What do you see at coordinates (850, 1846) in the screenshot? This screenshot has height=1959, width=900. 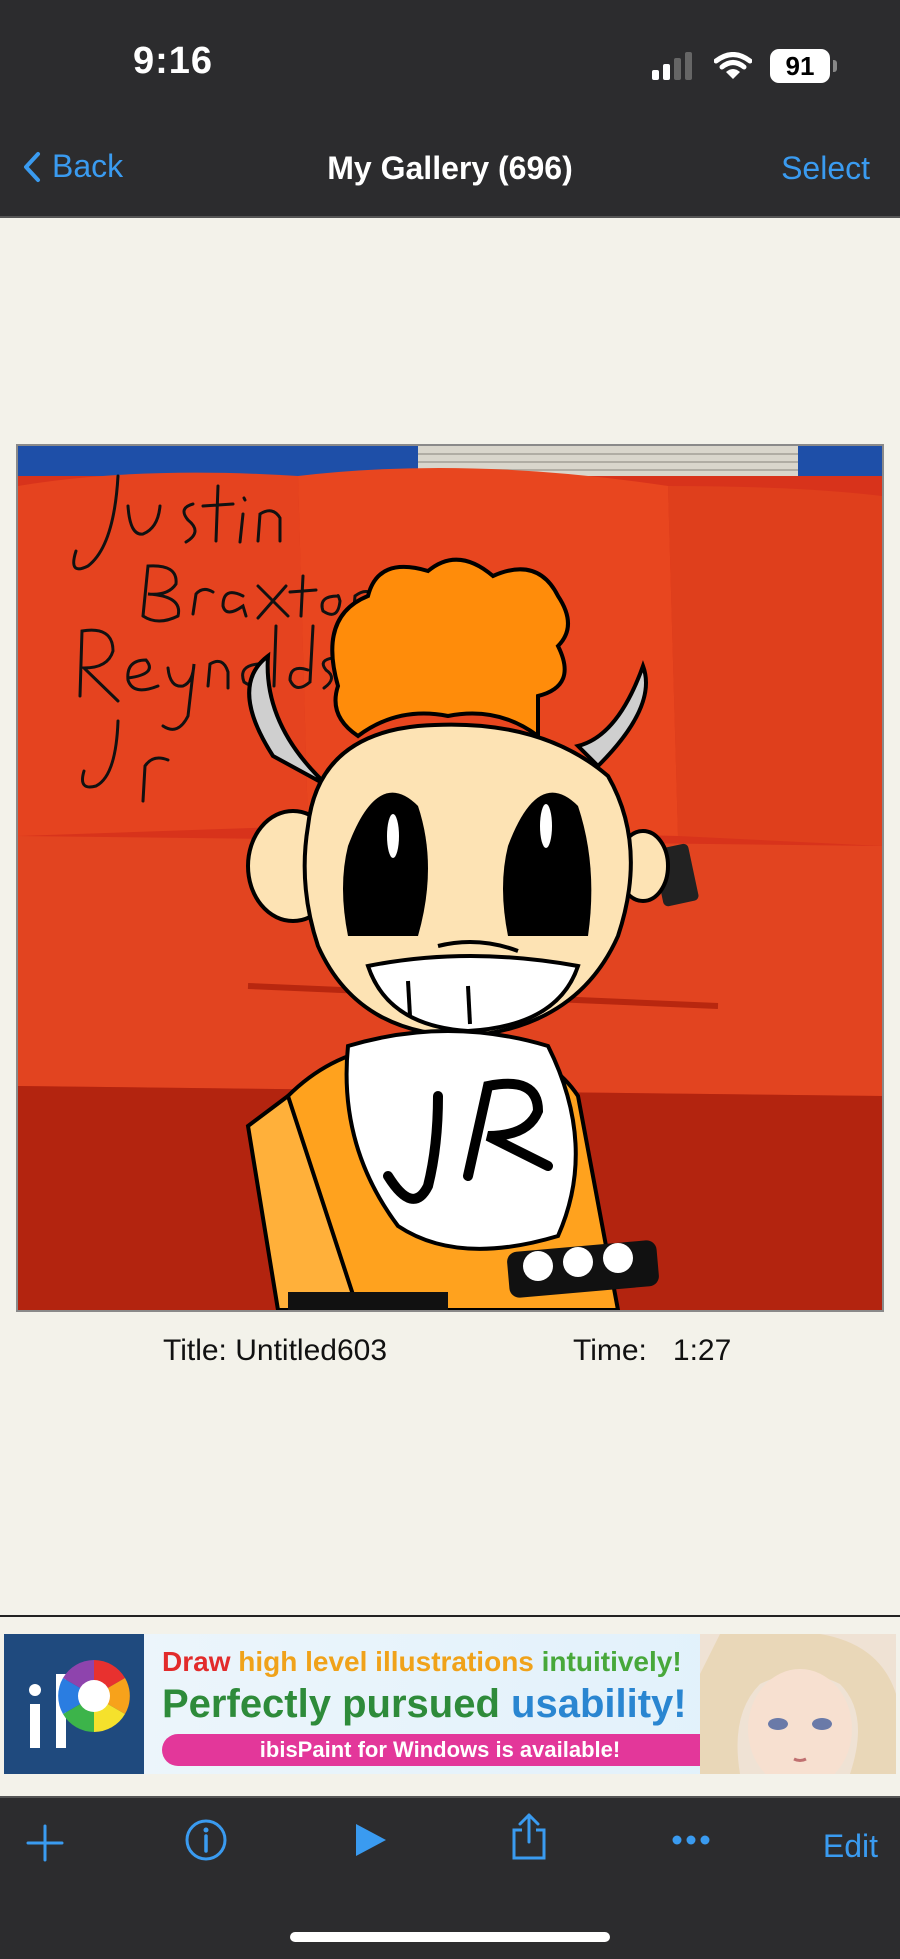 I see `edit-button: Edit` at bounding box center [850, 1846].